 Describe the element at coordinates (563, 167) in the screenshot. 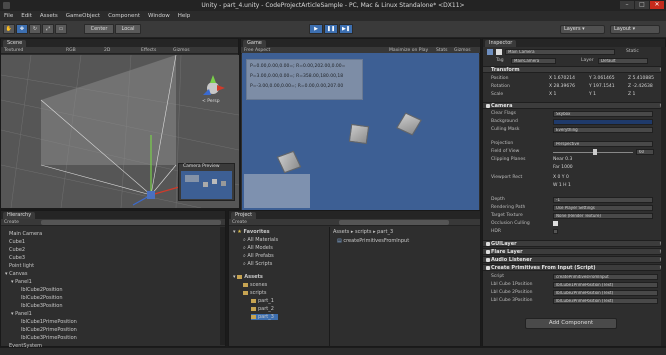

I see `far-clip-field: Far 1000` at that location.